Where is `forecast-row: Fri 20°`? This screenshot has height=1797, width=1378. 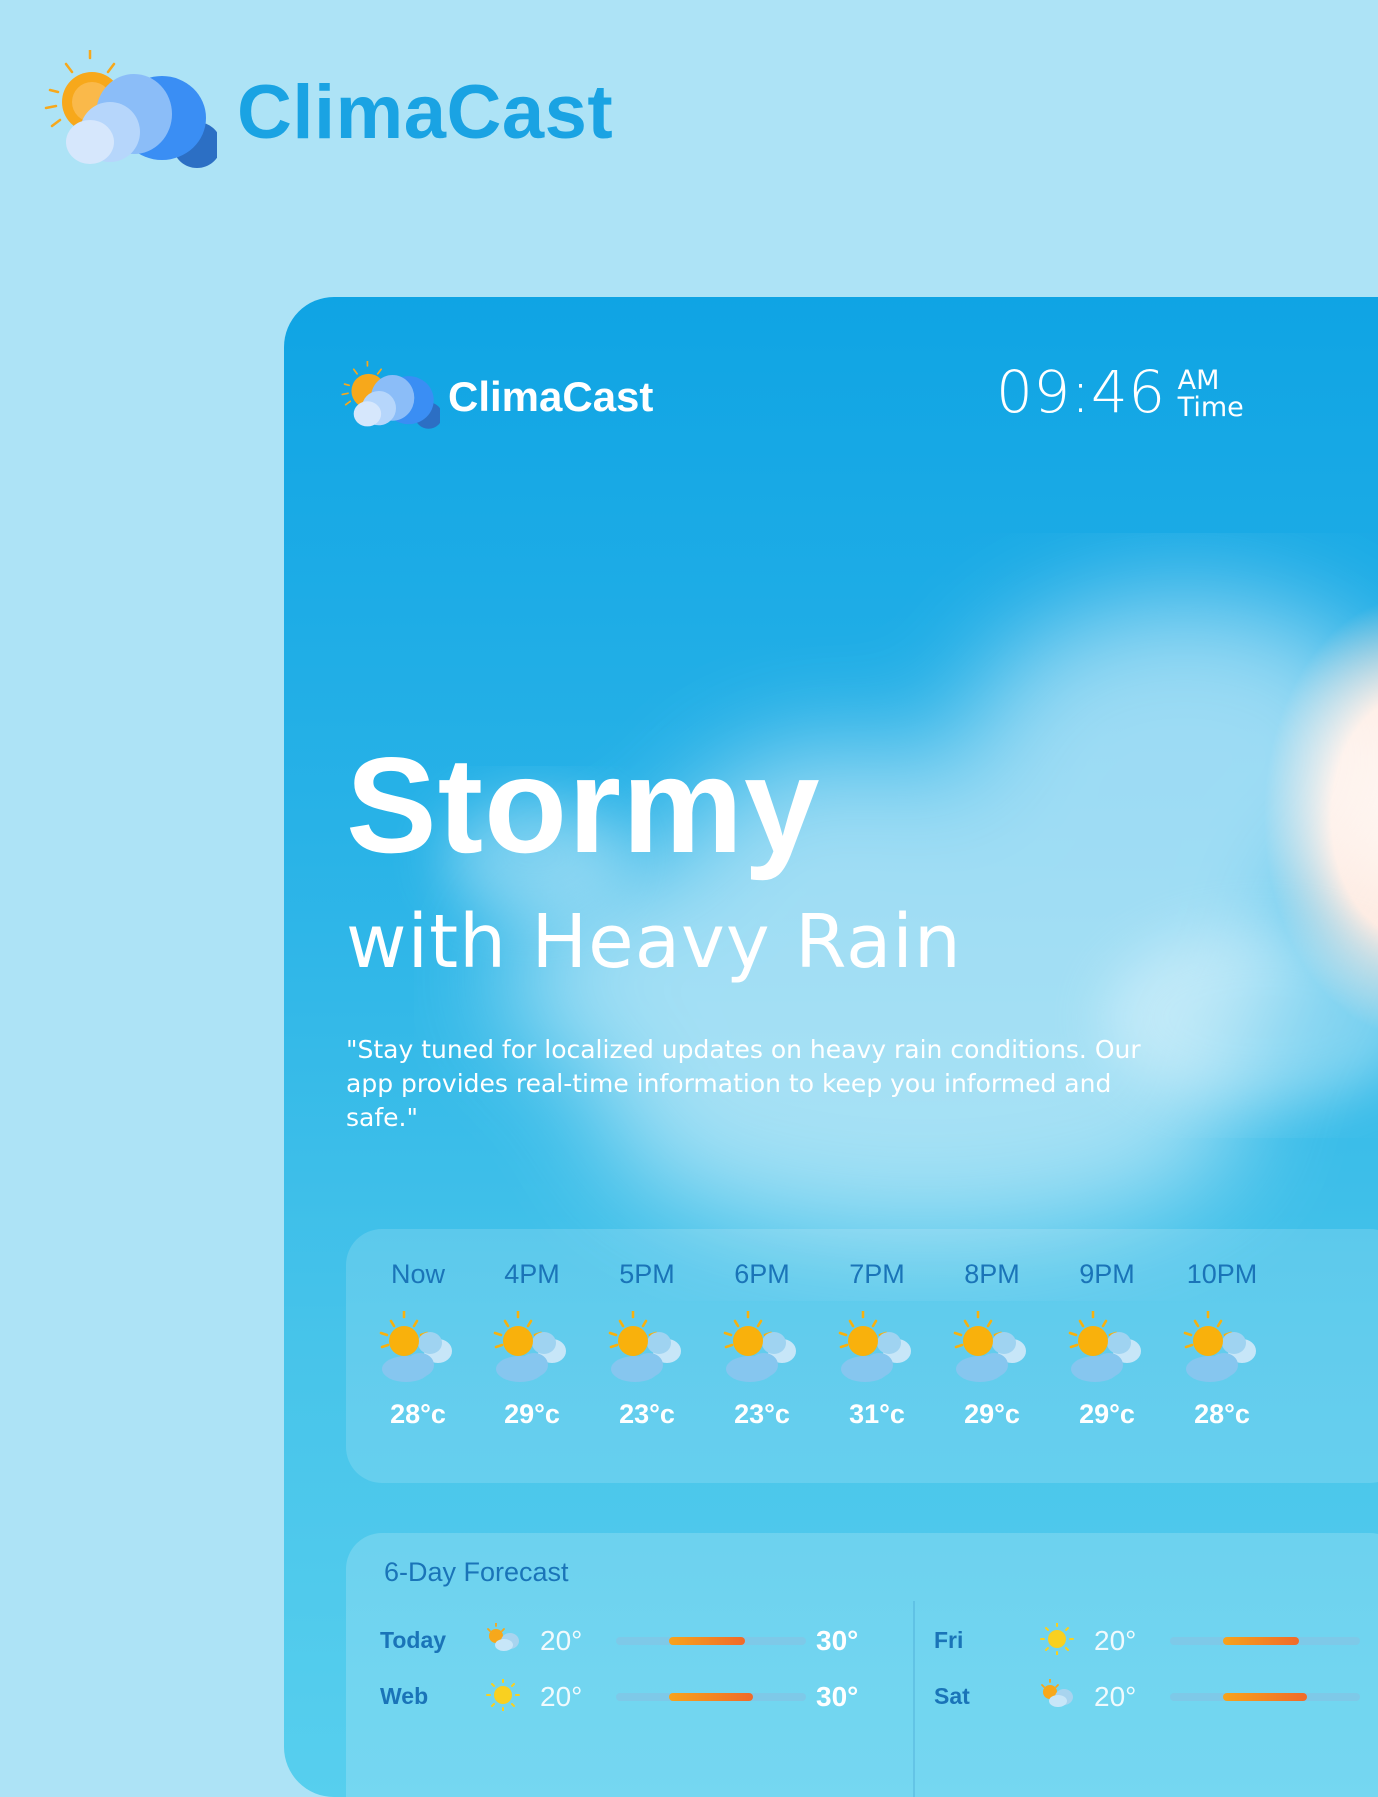
forecast-row: Fri 20° is located at coordinates (1156, 1639).